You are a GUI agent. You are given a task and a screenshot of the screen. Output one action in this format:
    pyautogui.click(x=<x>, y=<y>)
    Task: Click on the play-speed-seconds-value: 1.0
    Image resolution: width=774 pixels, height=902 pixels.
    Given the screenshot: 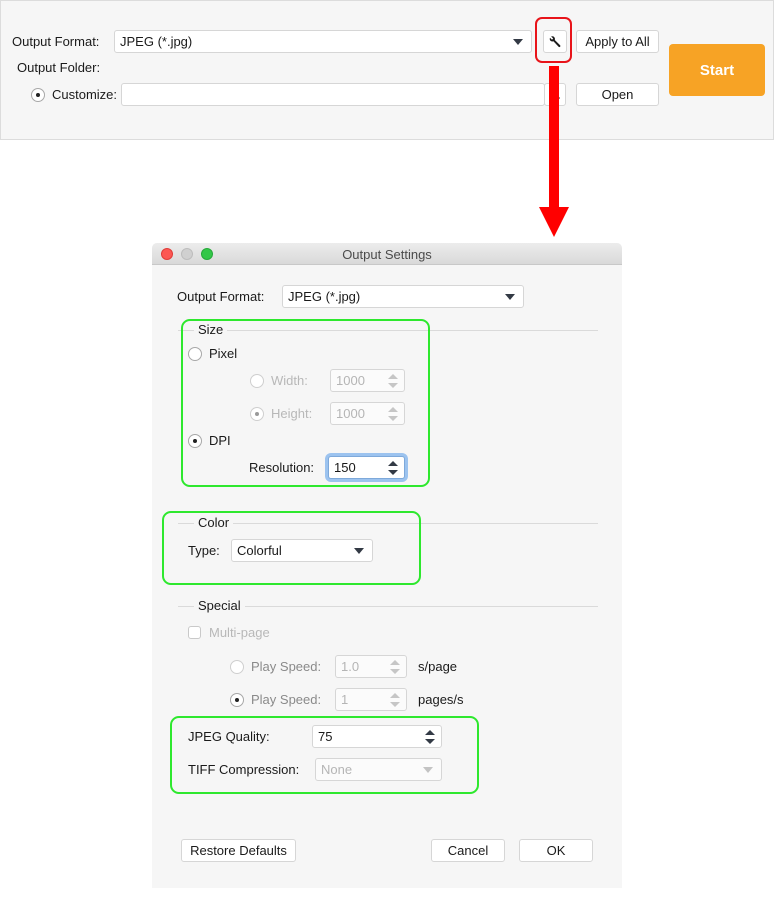 What is the action you would take?
    pyautogui.click(x=350, y=666)
    